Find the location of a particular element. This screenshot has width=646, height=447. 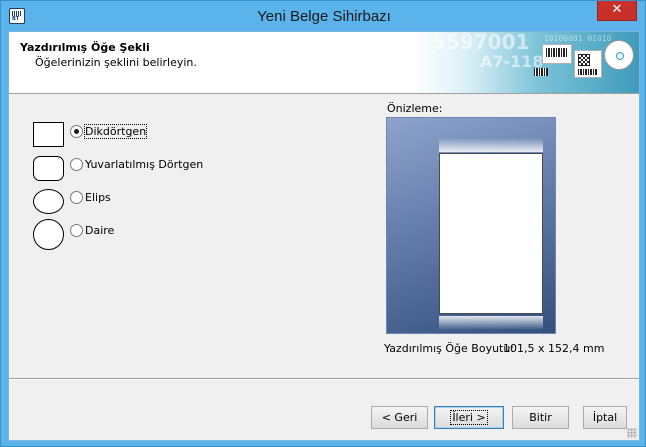

close-icon: ✕ is located at coordinates (617, 9).